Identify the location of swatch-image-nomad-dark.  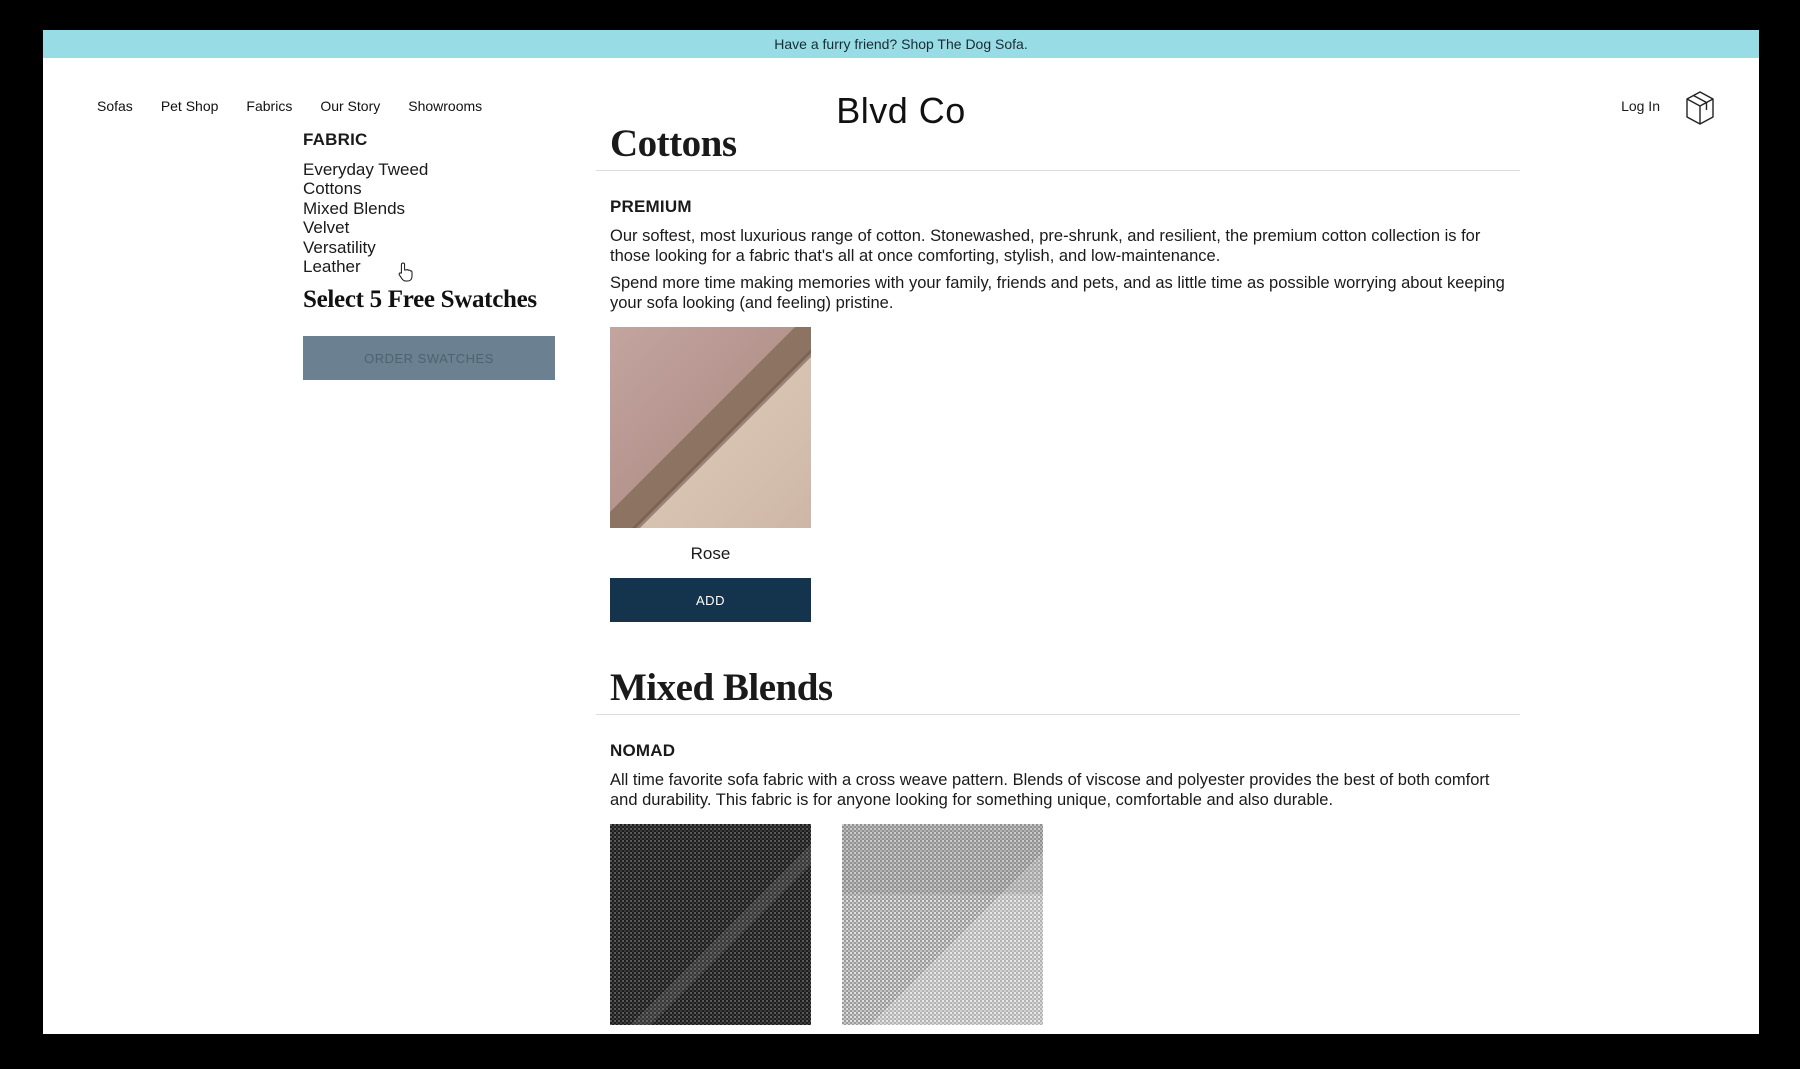
(710, 924).